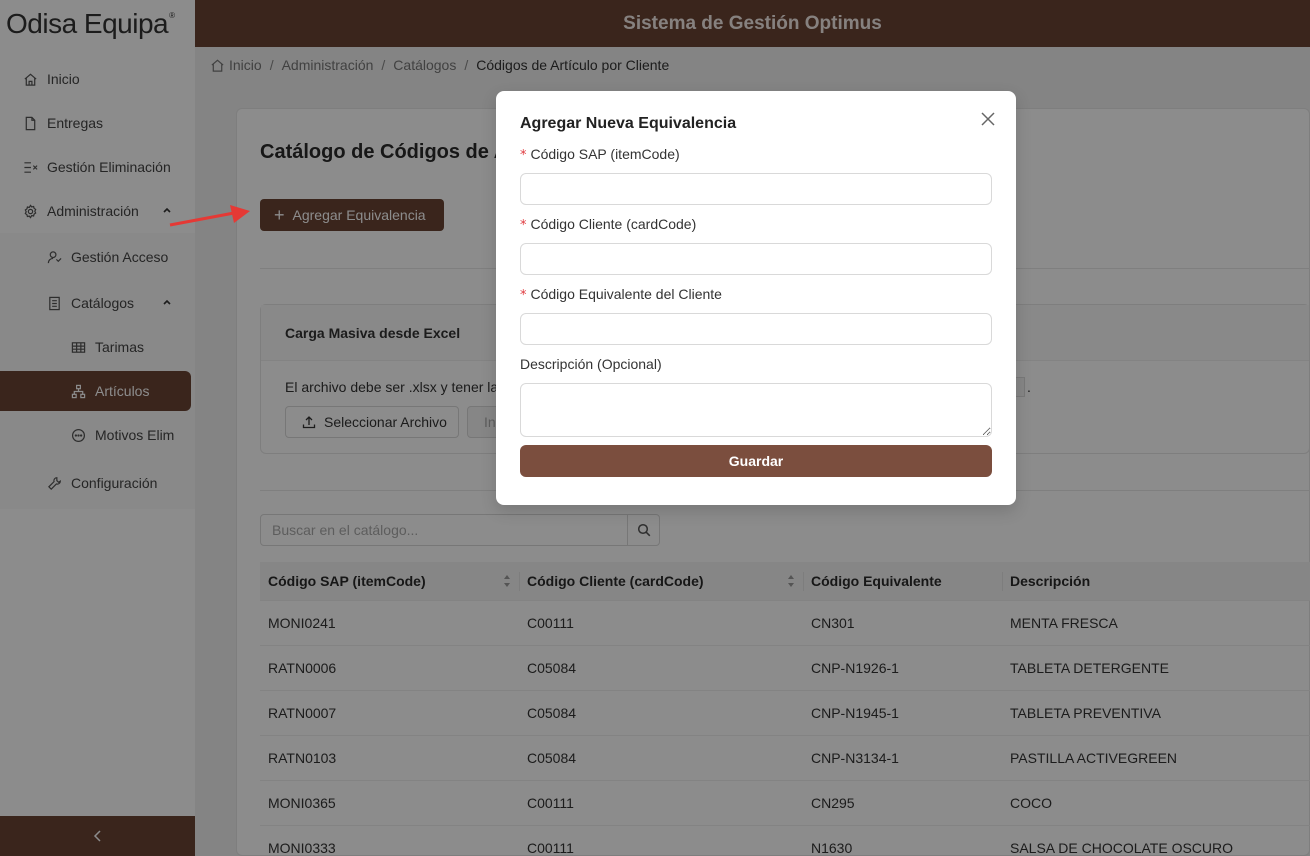 The width and height of the screenshot is (1310, 856). Describe the element at coordinates (756, 410) in the screenshot. I see `description-field` at that location.